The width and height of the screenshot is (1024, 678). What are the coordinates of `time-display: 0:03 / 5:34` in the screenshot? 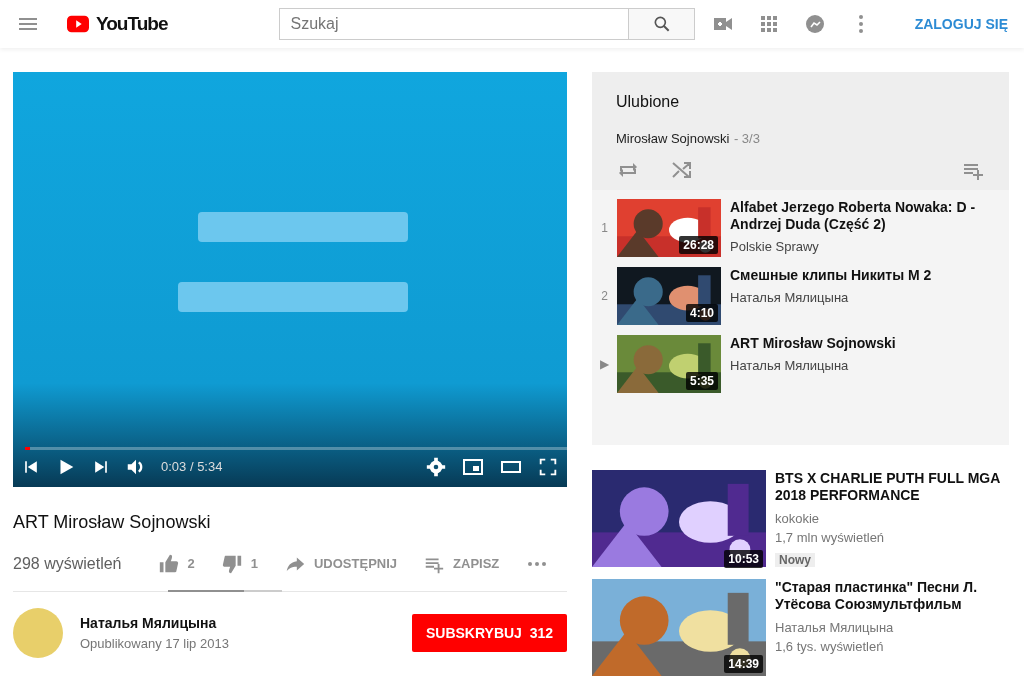 It's located at (192, 467).